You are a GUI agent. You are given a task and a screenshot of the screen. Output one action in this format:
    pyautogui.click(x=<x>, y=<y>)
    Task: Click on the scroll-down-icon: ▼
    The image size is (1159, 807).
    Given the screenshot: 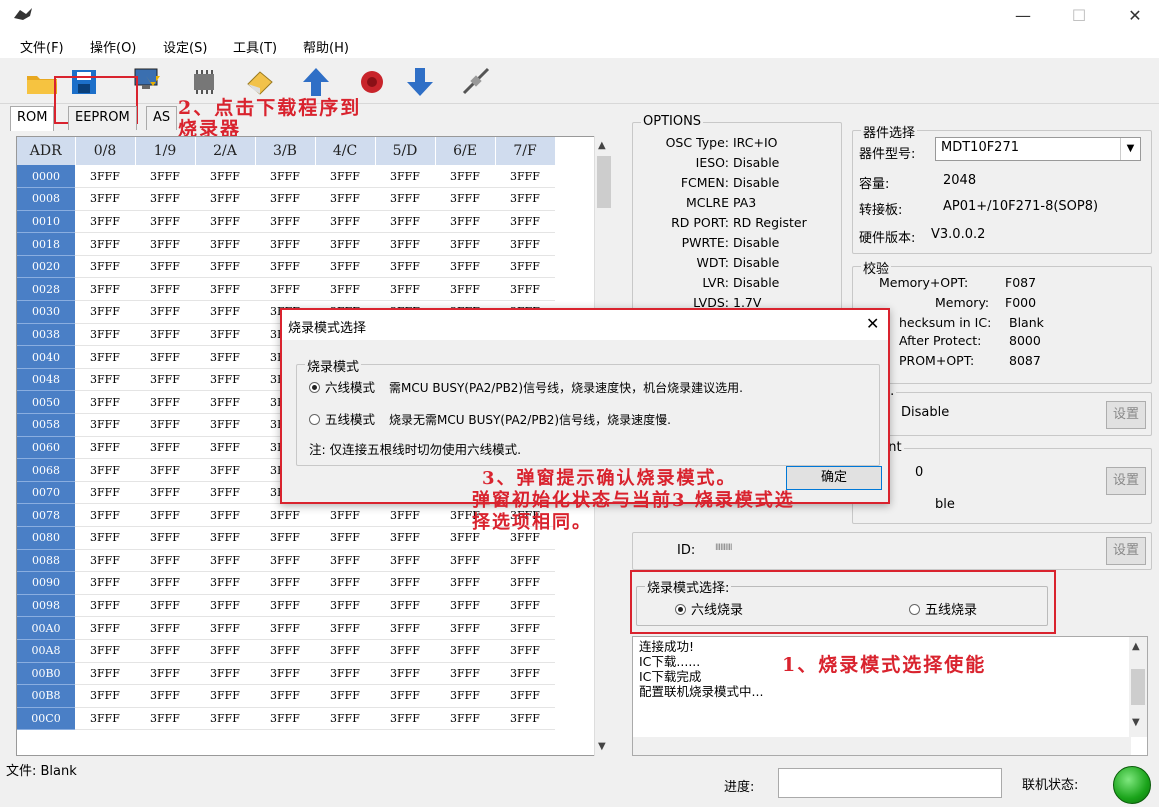 What is the action you would take?
    pyautogui.click(x=1136, y=722)
    